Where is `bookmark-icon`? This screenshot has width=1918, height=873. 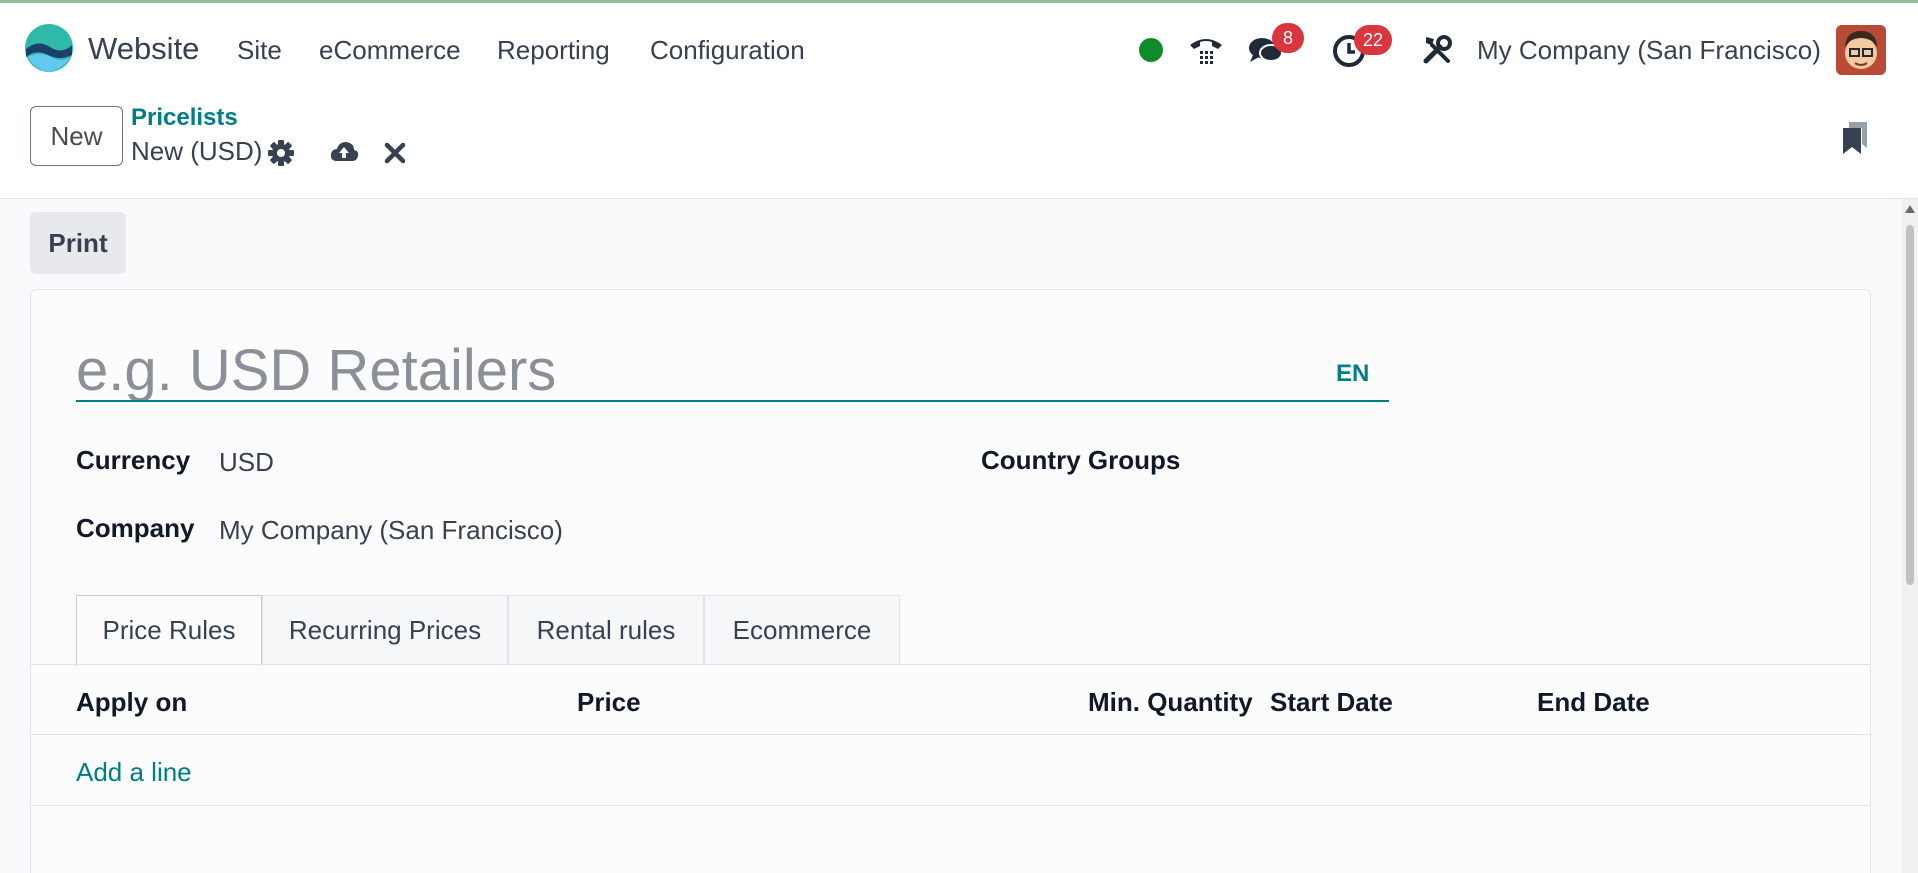 bookmark-icon is located at coordinates (1855, 138).